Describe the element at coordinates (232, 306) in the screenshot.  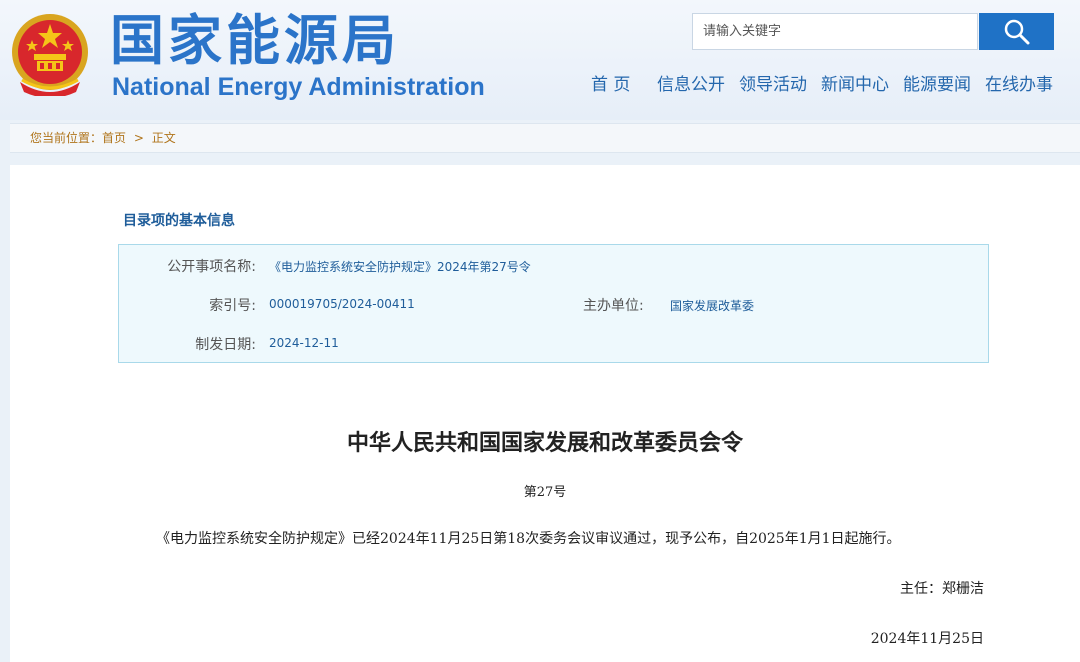
I see `index-label: 索引号:` at that location.